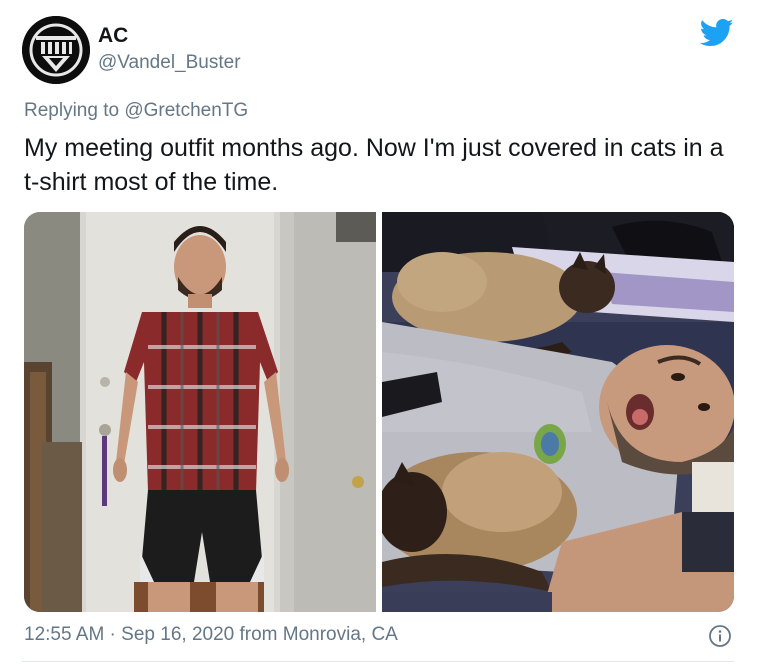 This screenshot has width=758, height=668. Describe the element at coordinates (186, 110) in the screenshot. I see `reply-to-handle: @GretchenTG` at that location.